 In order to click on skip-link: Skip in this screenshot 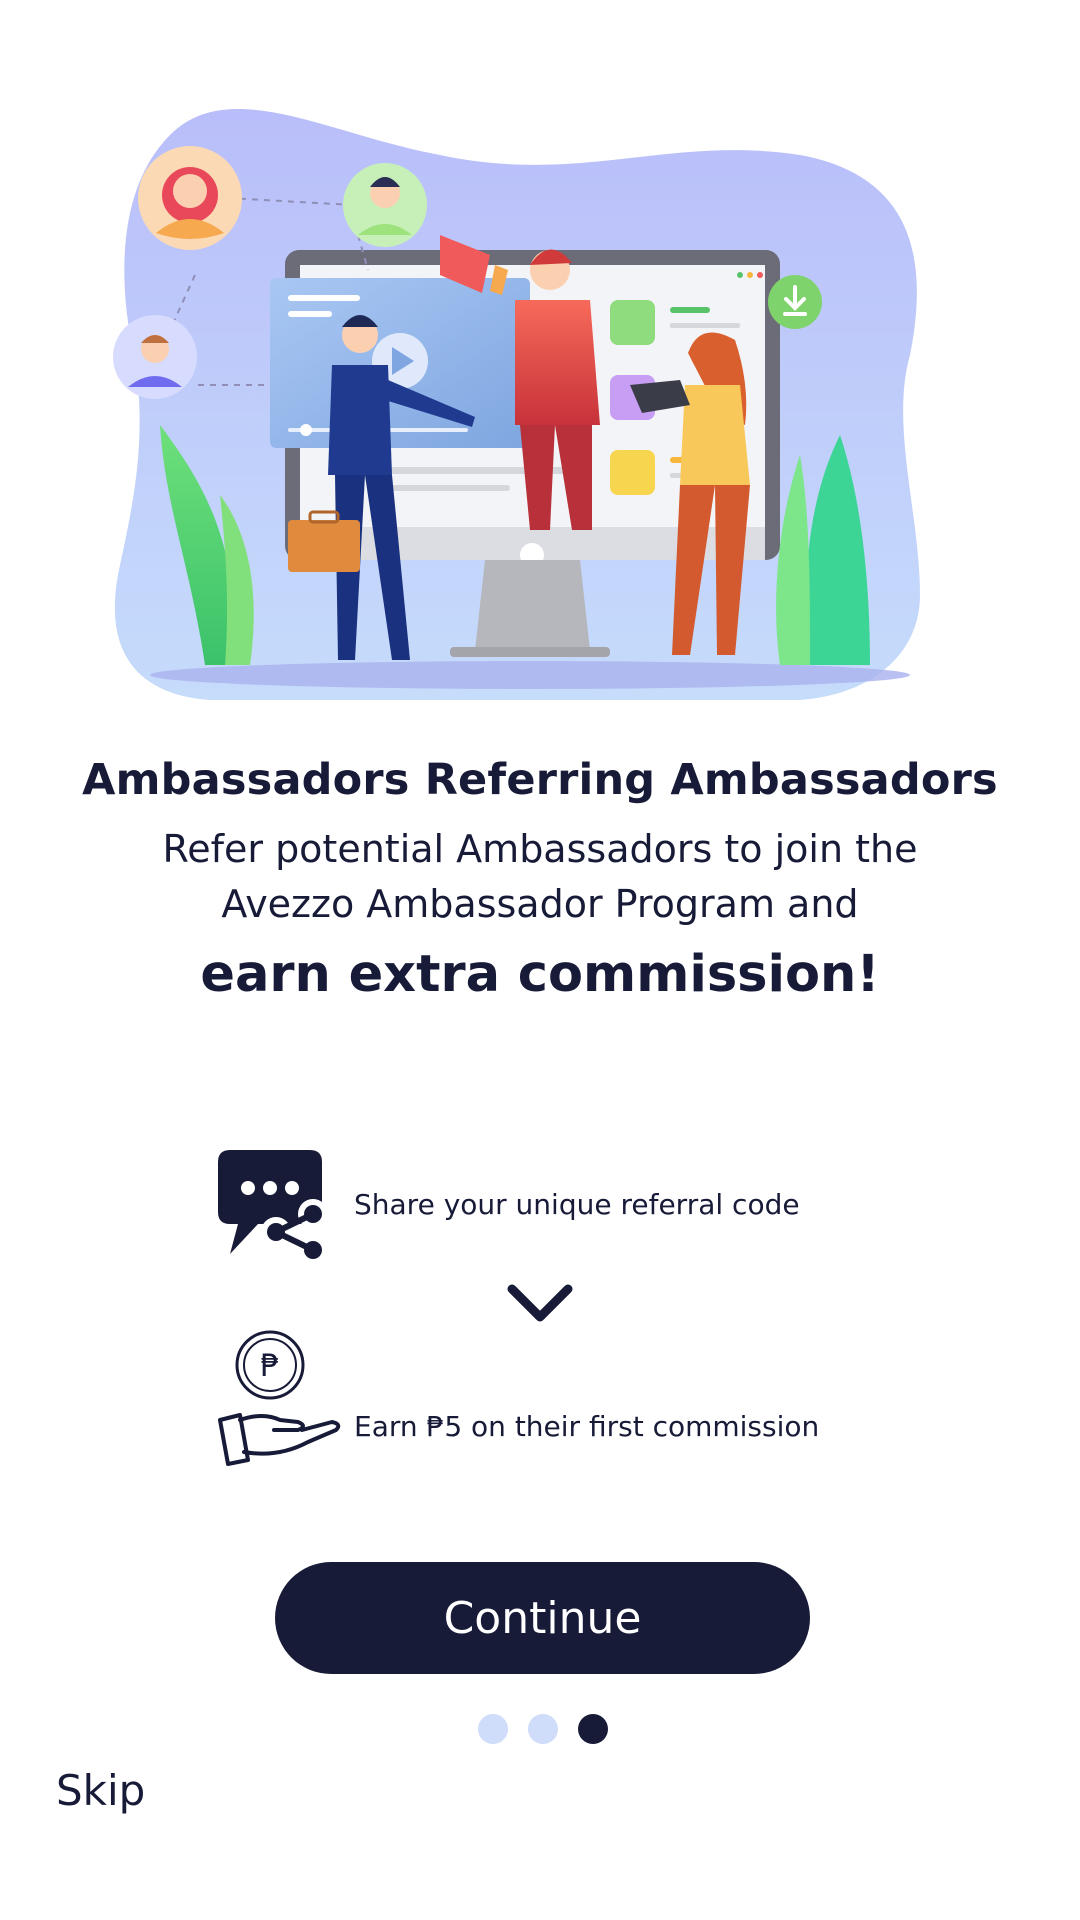, I will do `click(100, 1790)`.